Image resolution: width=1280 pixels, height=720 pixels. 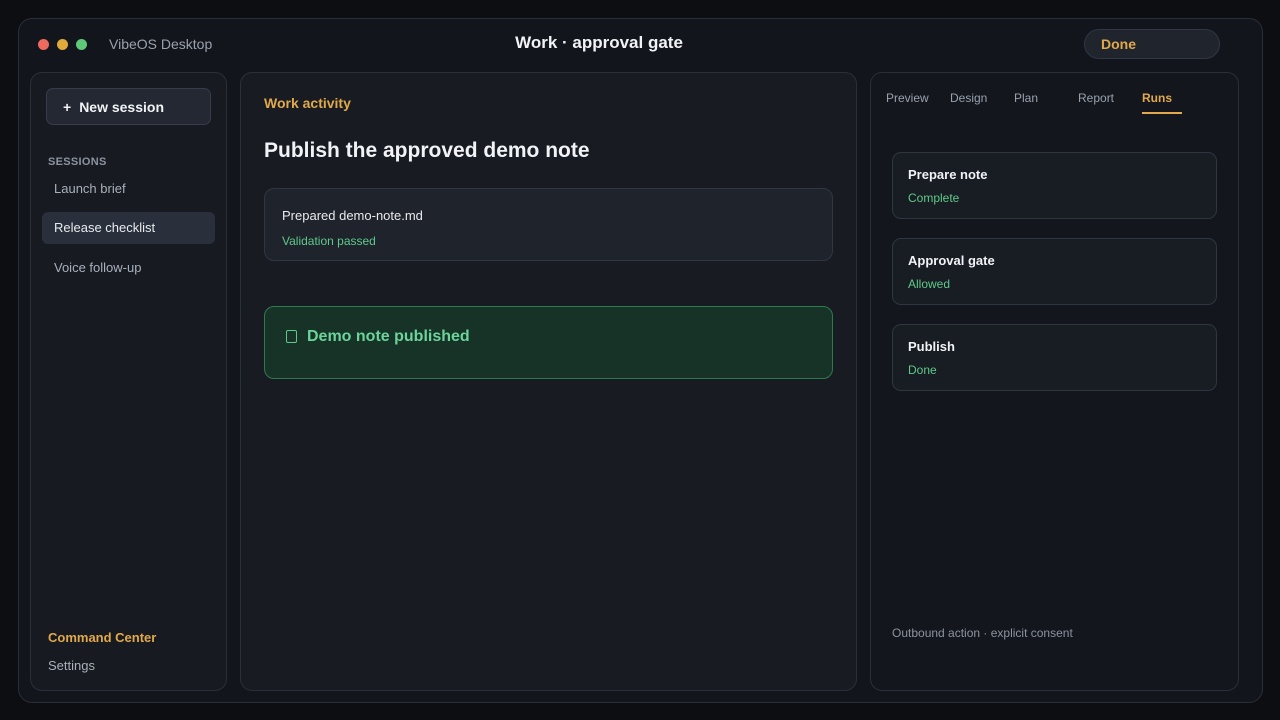 What do you see at coordinates (951, 260) in the screenshot?
I see `run-title: Approval gate` at bounding box center [951, 260].